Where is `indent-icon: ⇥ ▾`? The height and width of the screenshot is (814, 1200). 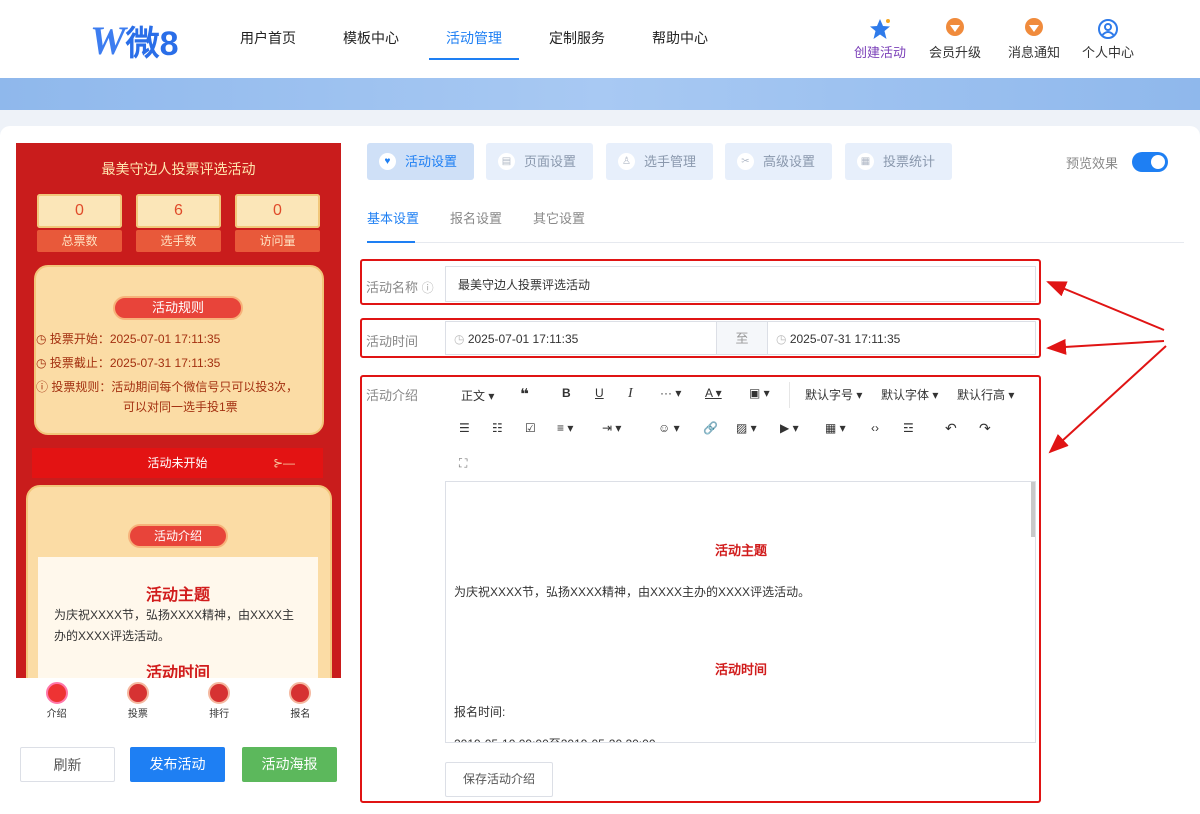 indent-icon: ⇥ ▾ is located at coordinates (611, 428).